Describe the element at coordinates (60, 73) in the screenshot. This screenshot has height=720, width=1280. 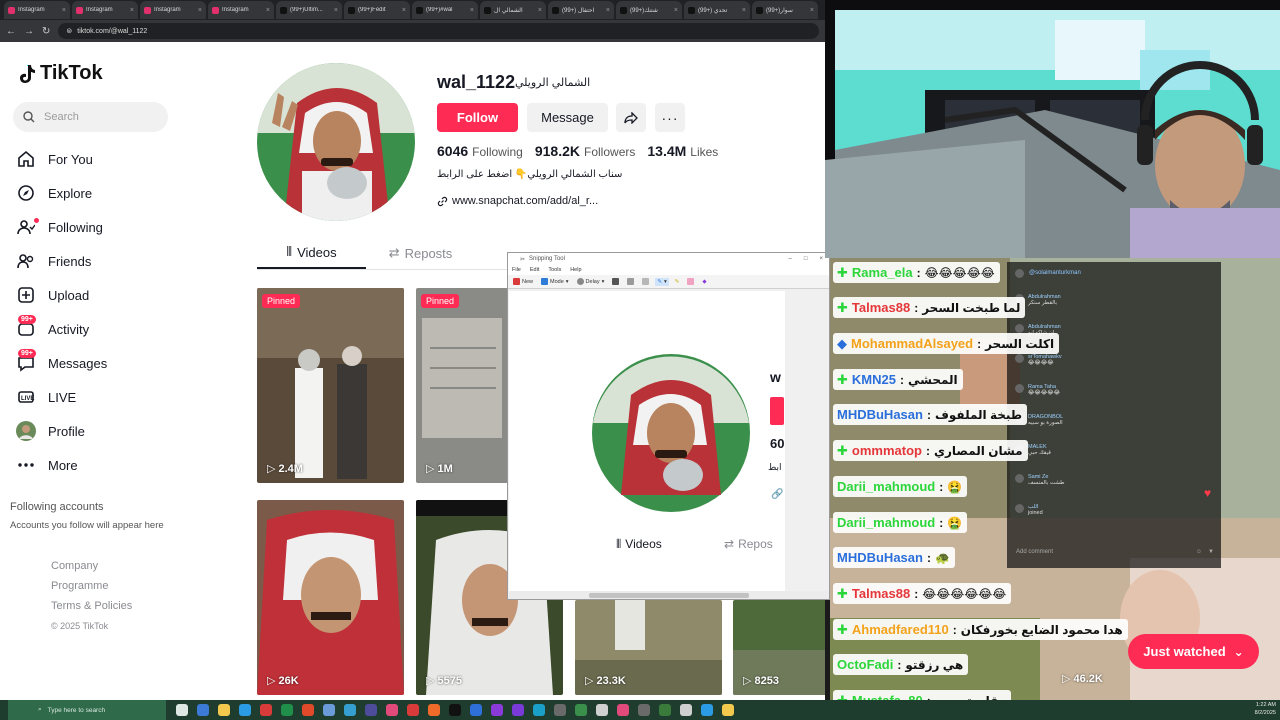
I see `tiktok-logo: TikTok` at that location.